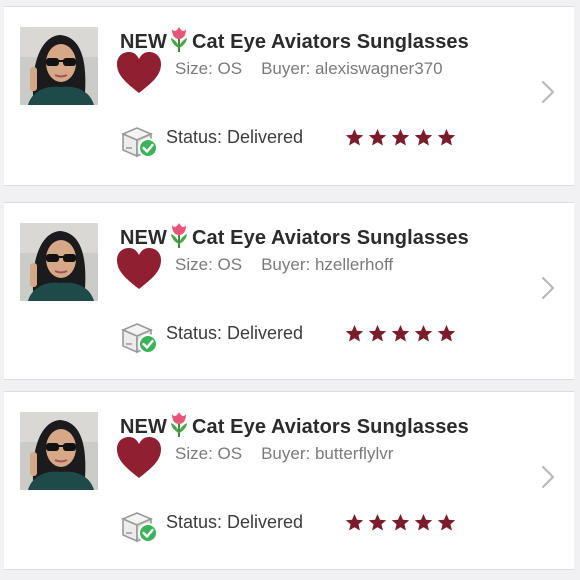 Image resolution: width=580 pixels, height=580 pixels. Describe the element at coordinates (284, 453) in the screenshot. I see `listing-meta: Size: OS Buyer: butterflylvr` at that location.